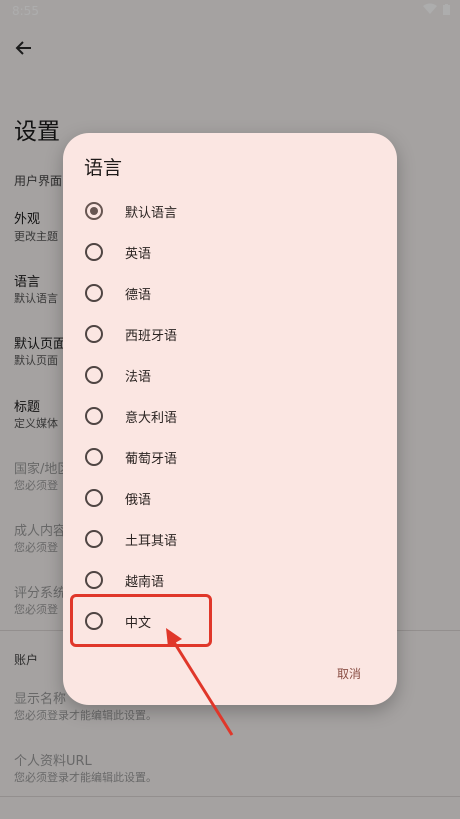 The height and width of the screenshot is (819, 460). What do you see at coordinates (230, 293) in the screenshot?
I see `language-option-german: 德语` at bounding box center [230, 293].